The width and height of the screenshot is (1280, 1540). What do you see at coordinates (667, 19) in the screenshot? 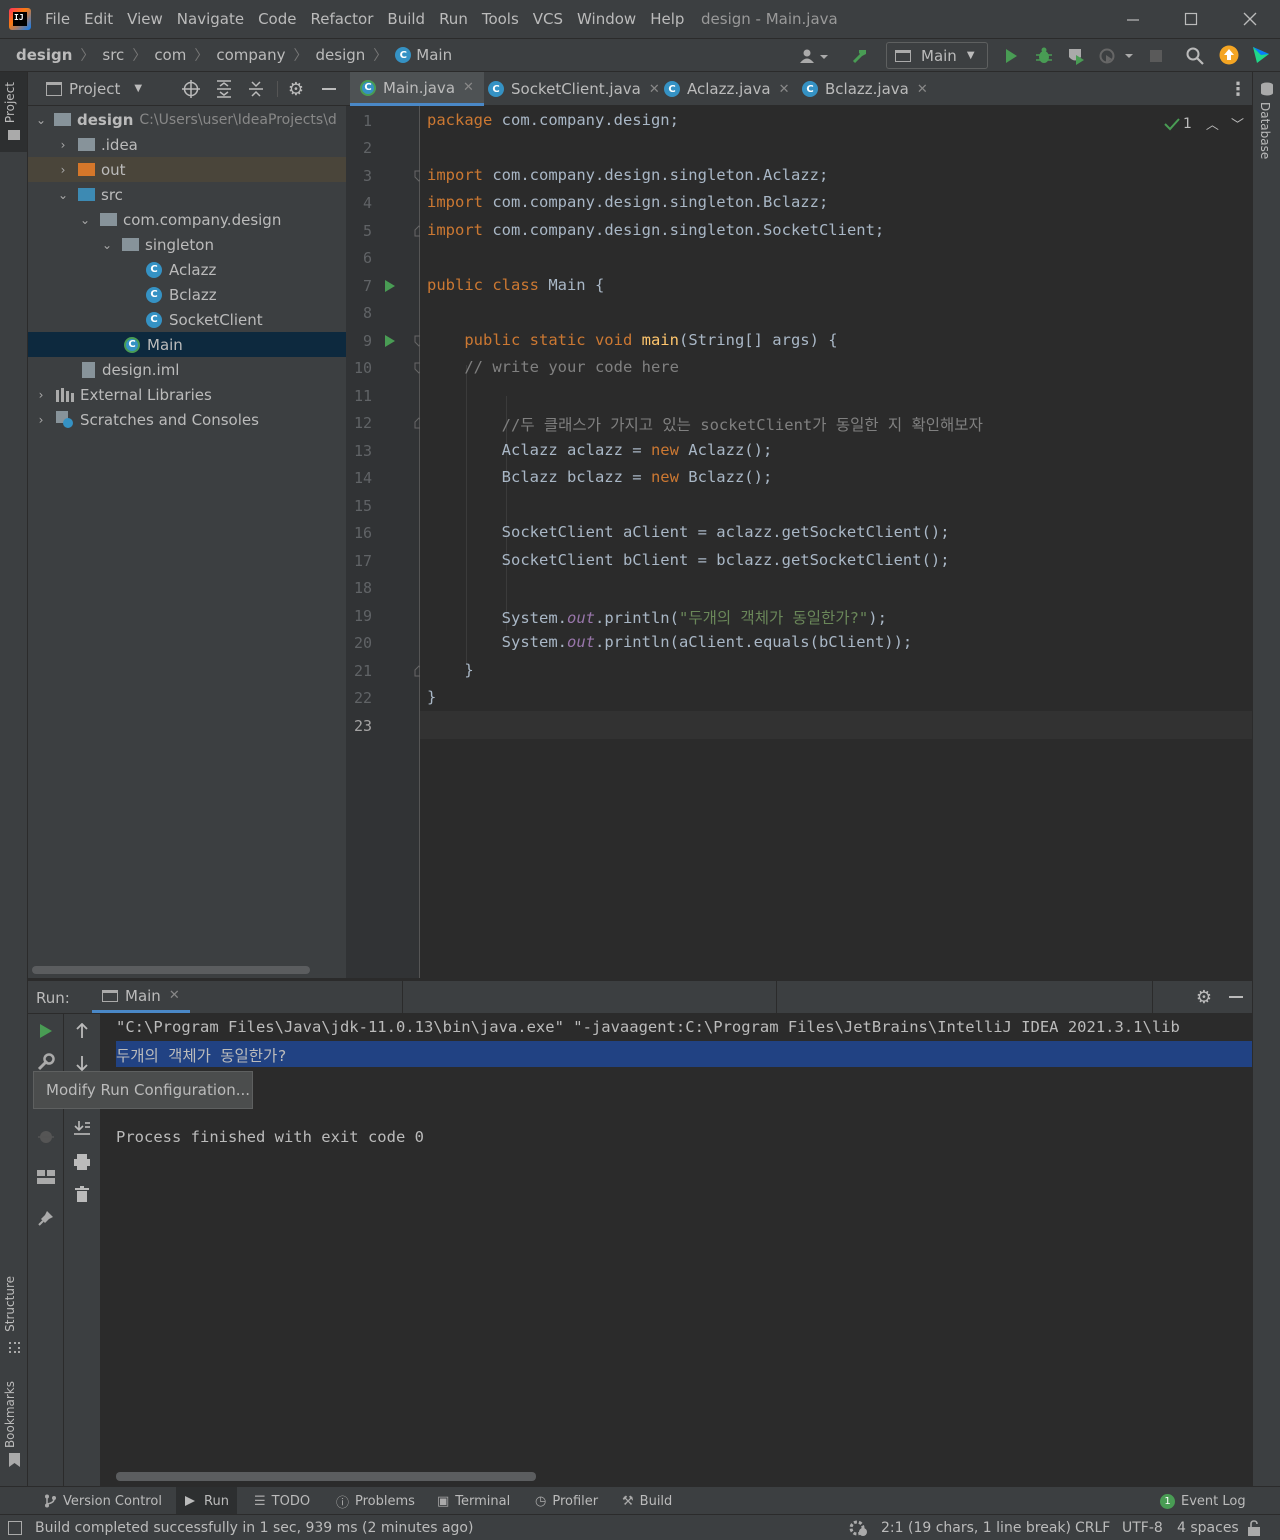
I see `menu-help: Help` at bounding box center [667, 19].